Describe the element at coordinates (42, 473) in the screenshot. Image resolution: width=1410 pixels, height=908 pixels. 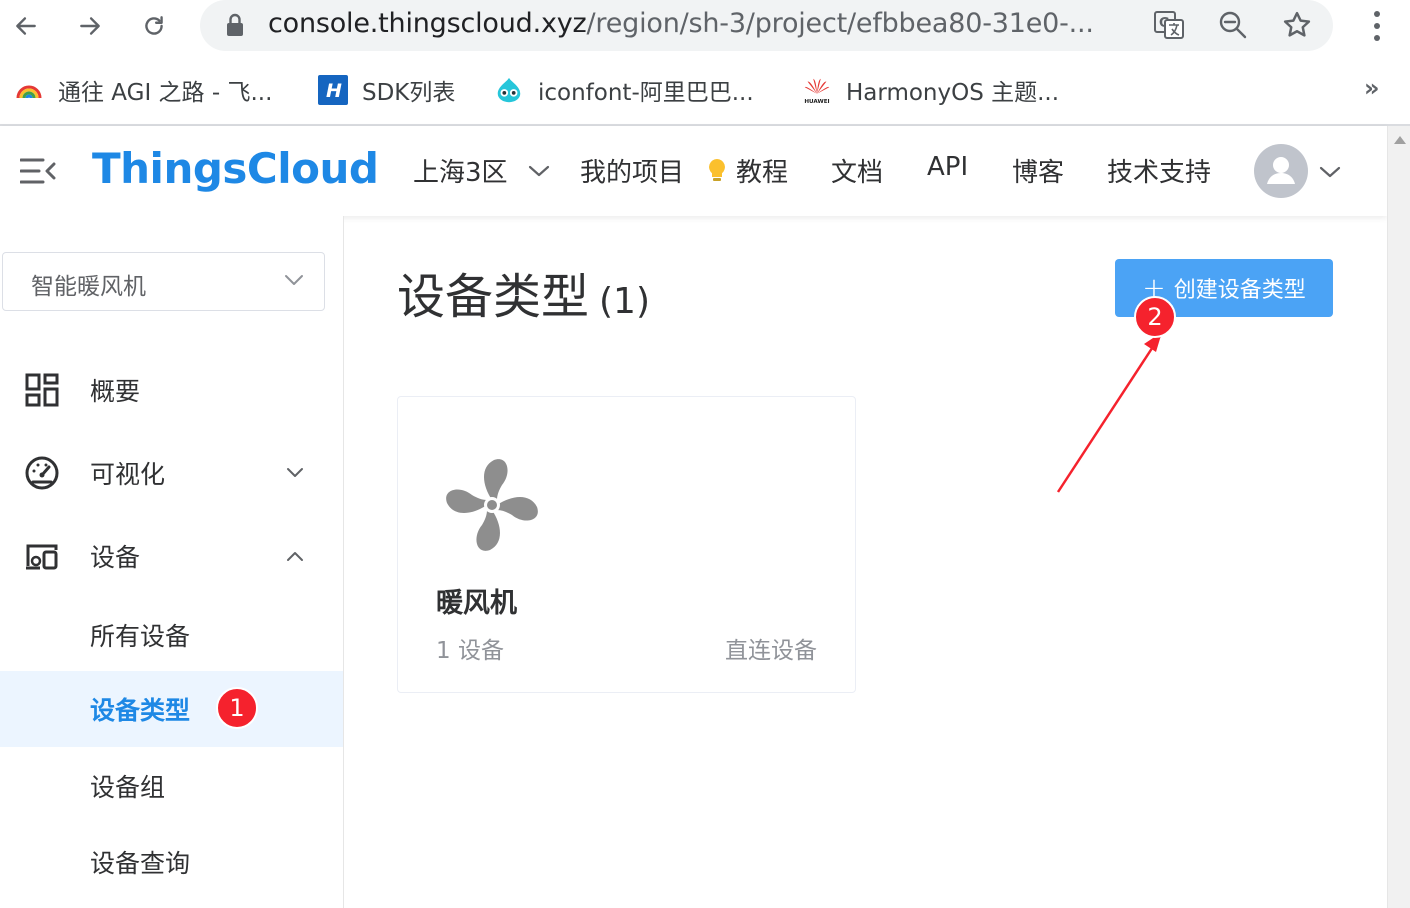
I see `gauge-icon` at that location.